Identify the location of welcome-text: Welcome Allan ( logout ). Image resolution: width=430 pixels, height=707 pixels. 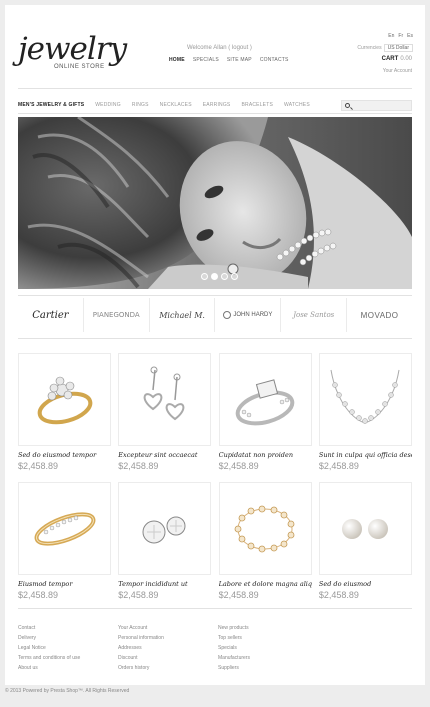
(219, 48).